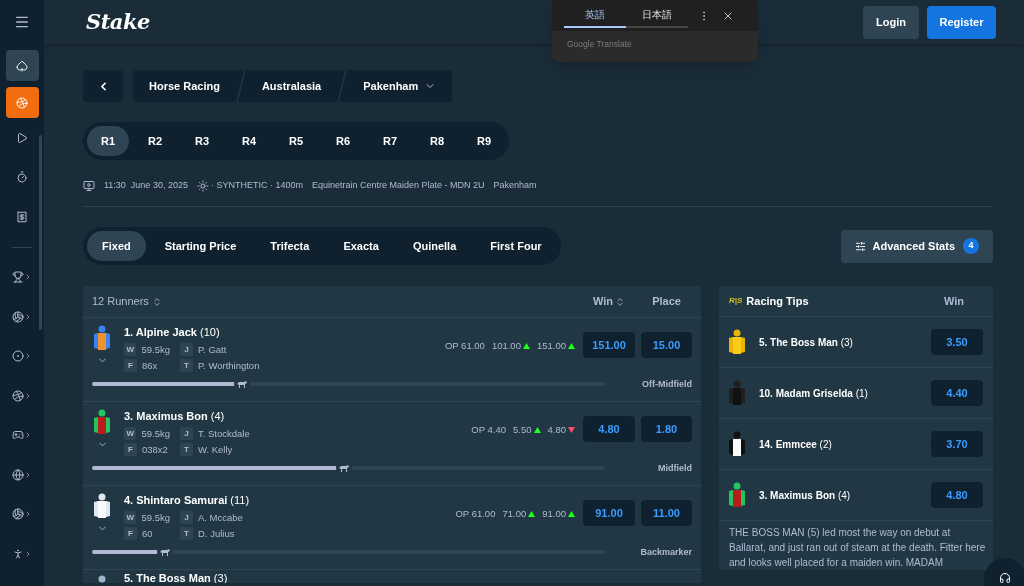 The image size is (1024, 586). Describe the element at coordinates (736, 301) in the screenshot. I see `tips-logo: R|S` at that location.